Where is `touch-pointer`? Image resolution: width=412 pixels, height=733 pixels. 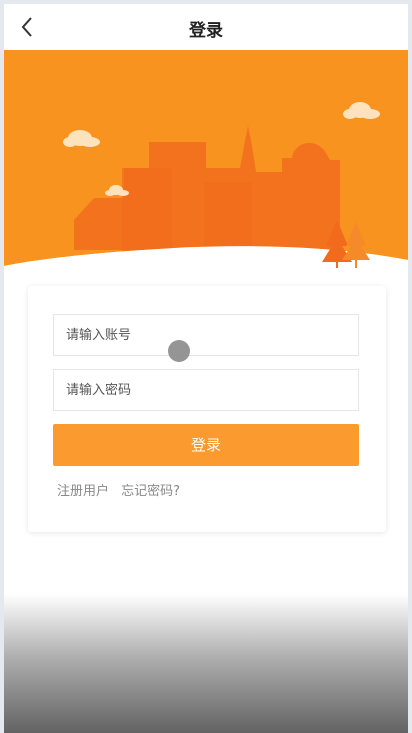 touch-pointer is located at coordinates (179, 351).